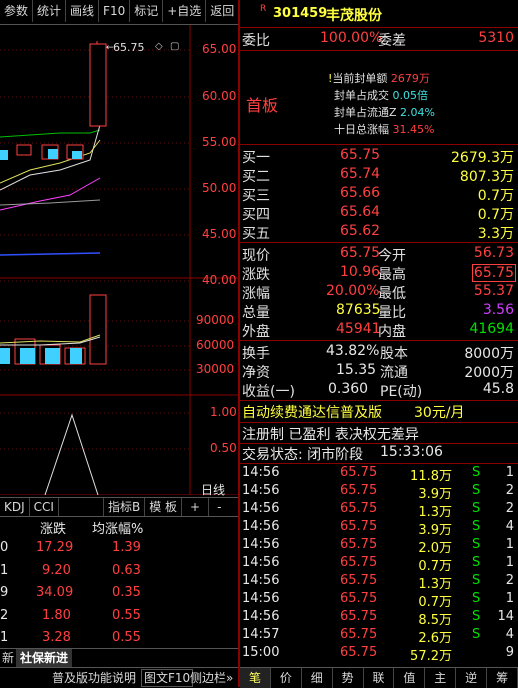 Image resolution: width=518 pixels, height=688 pixels. Describe the element at coordinates (83, 11) in the screenshot. I see `toolbar-draw-button: 画线` at that location.